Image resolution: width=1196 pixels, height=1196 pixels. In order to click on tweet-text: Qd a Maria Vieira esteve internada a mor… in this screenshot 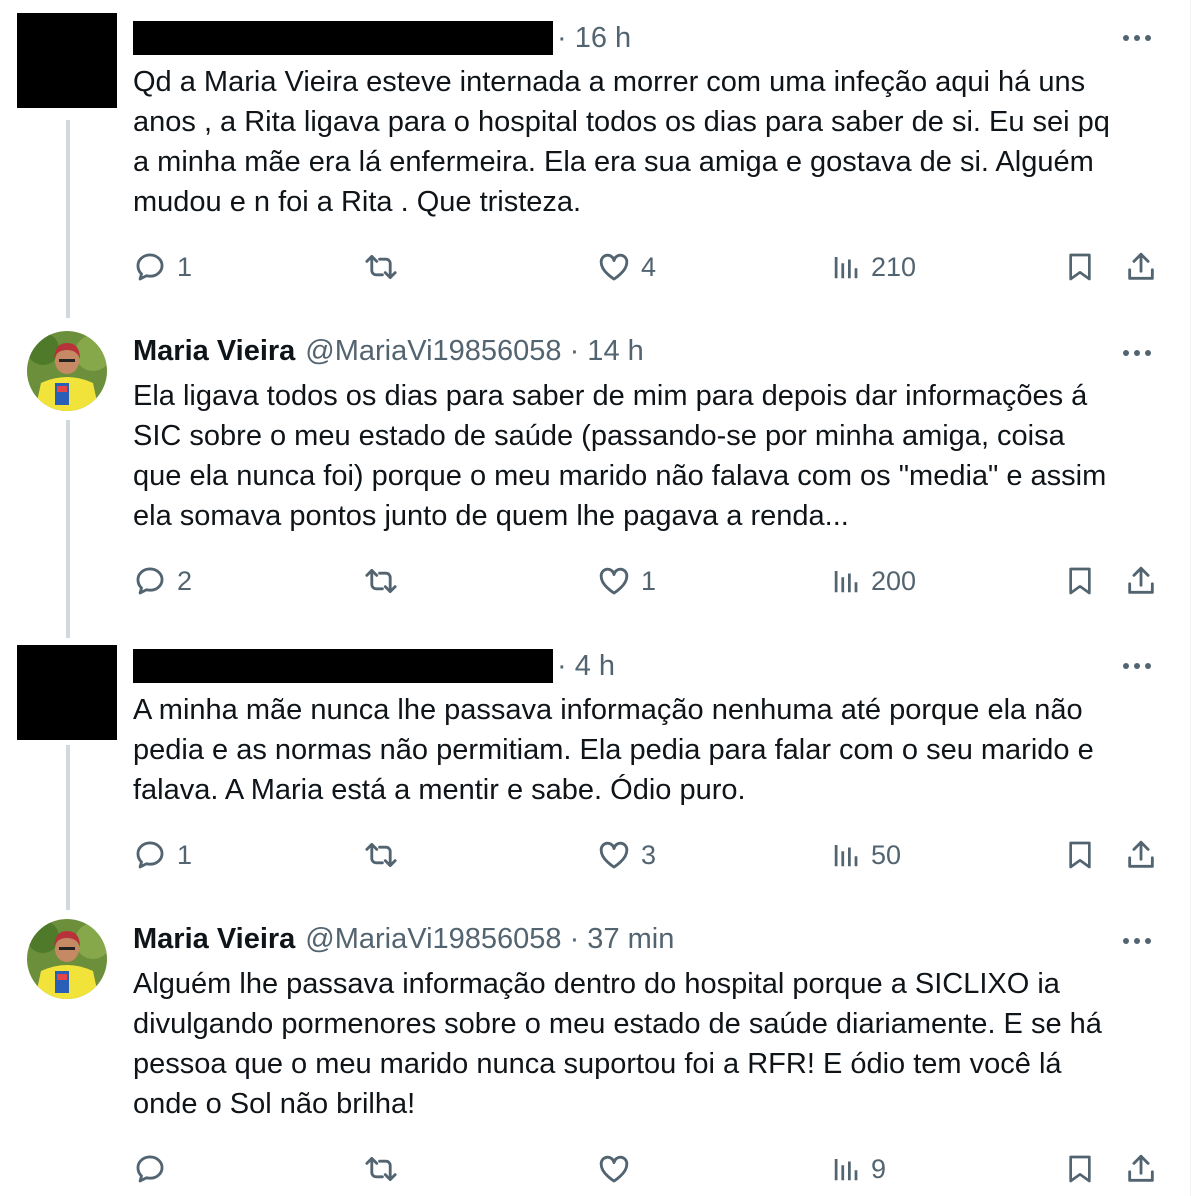, I will do `click(621, 142)`.